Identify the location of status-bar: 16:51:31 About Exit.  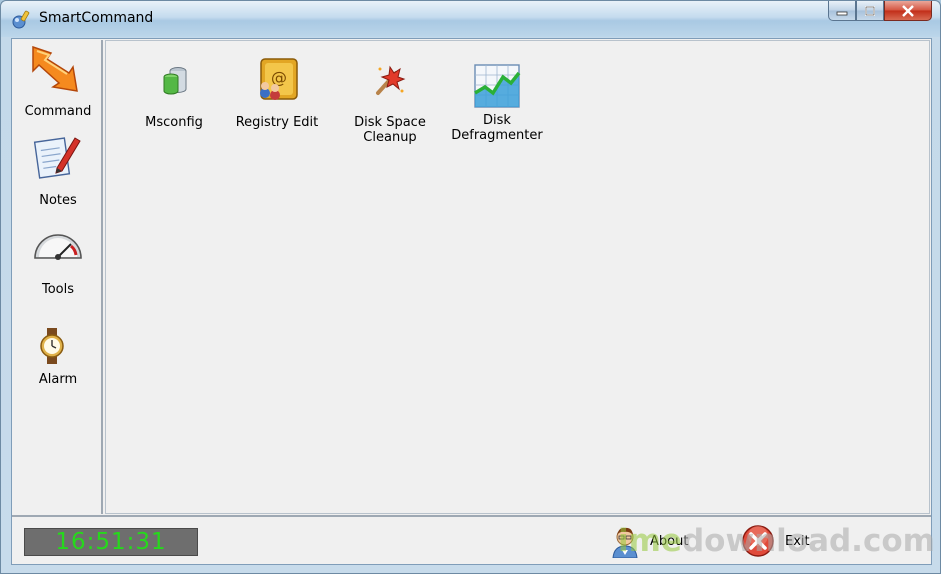
(471, 539).